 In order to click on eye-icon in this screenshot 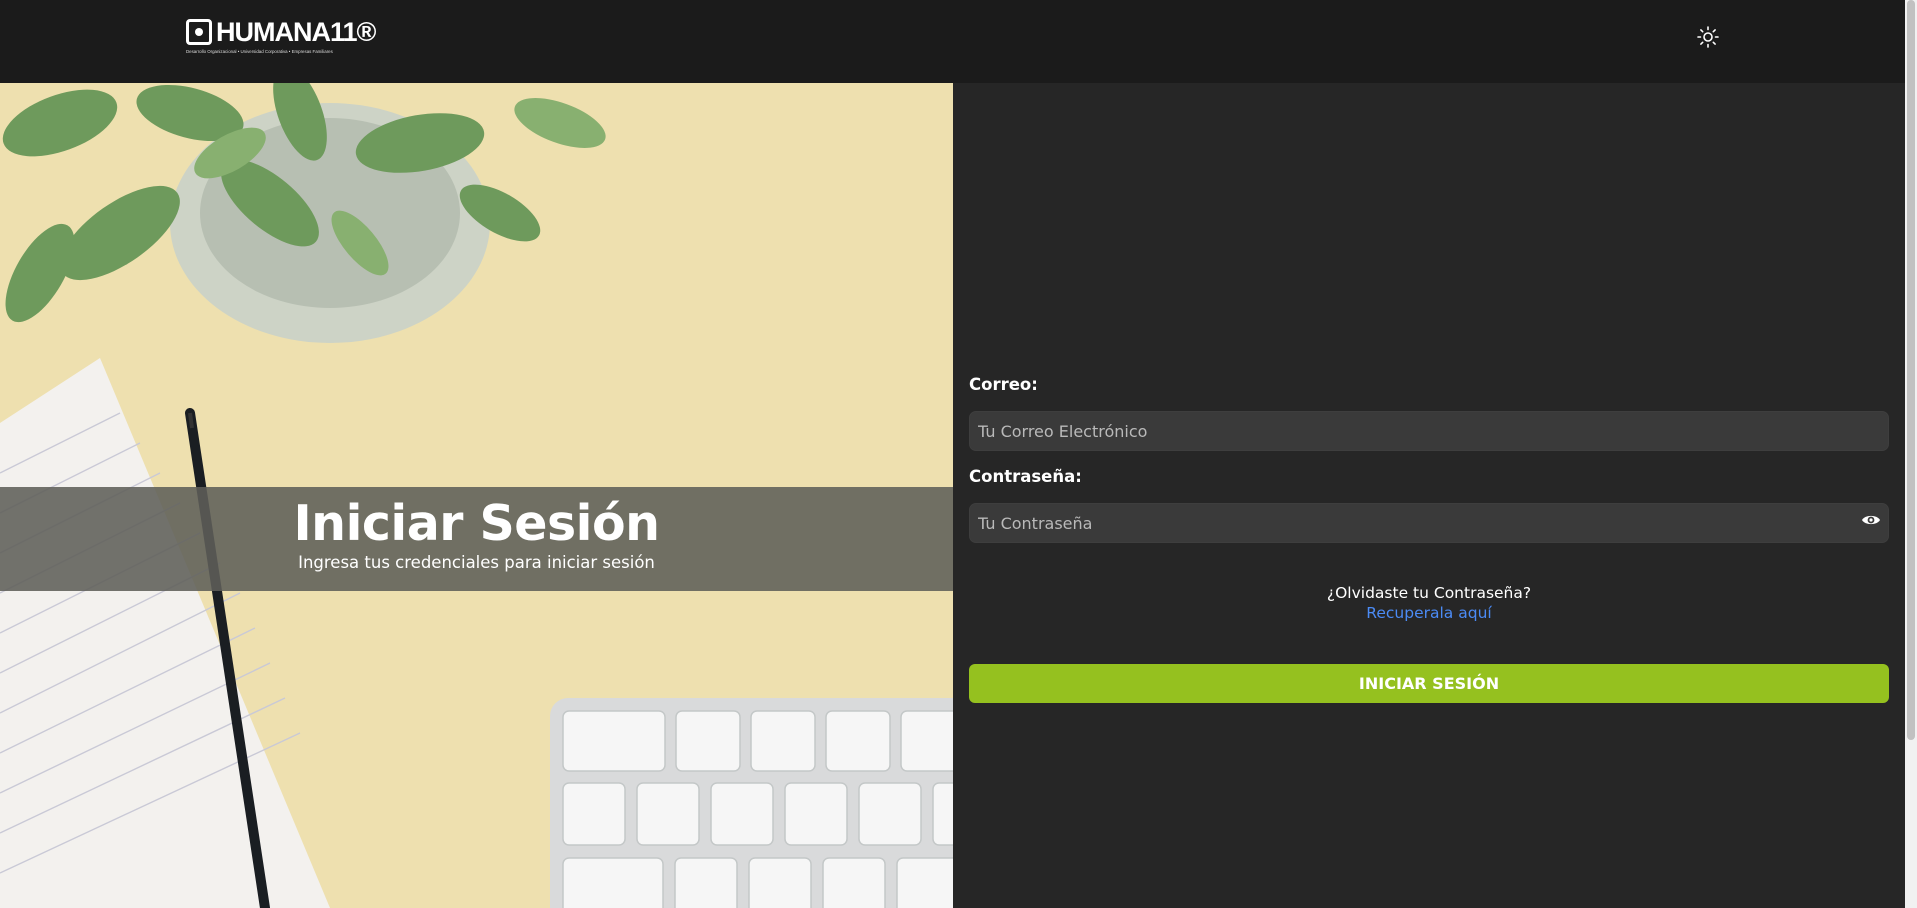, I will do `click(1871, 520)`.